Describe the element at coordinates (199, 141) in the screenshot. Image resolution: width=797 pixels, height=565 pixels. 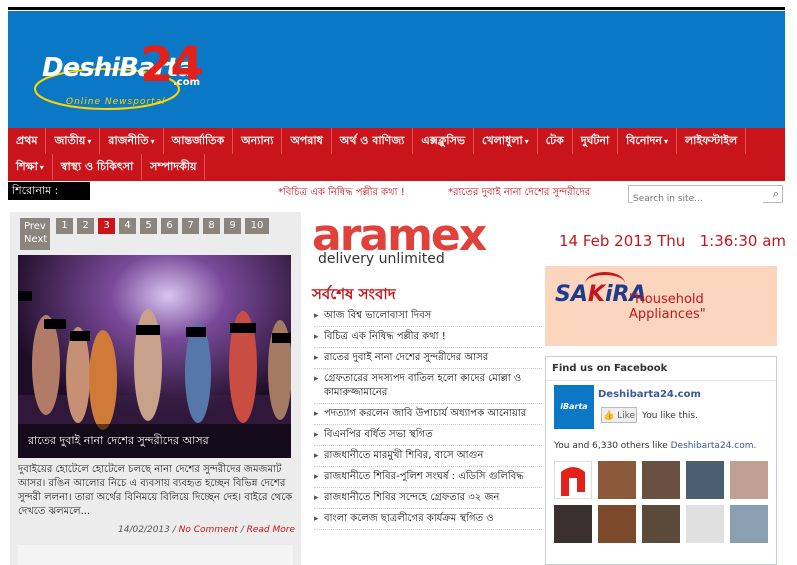
I see `nav-item: আন্তর্জাতিক` at that location.